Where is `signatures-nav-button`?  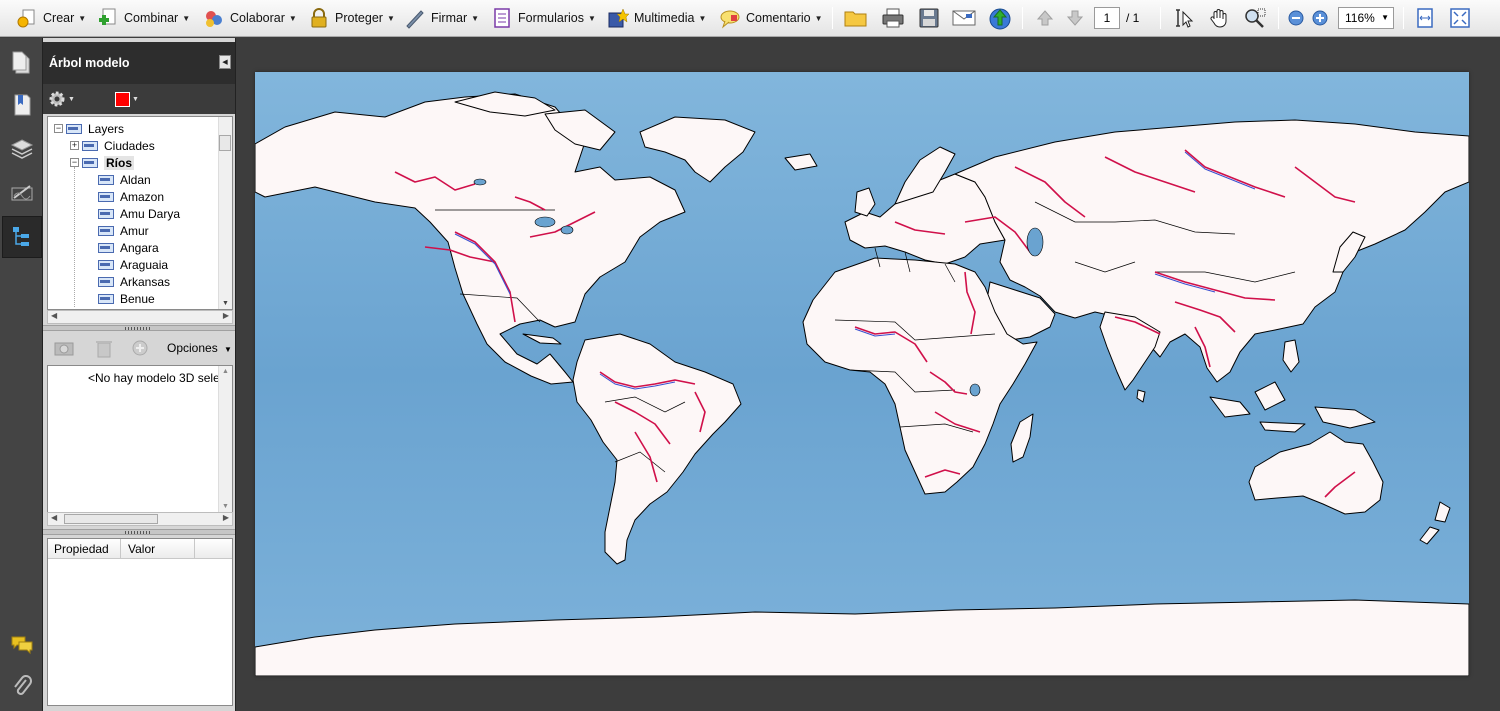
signatures-nav-button is located at coordinates (22, 193).